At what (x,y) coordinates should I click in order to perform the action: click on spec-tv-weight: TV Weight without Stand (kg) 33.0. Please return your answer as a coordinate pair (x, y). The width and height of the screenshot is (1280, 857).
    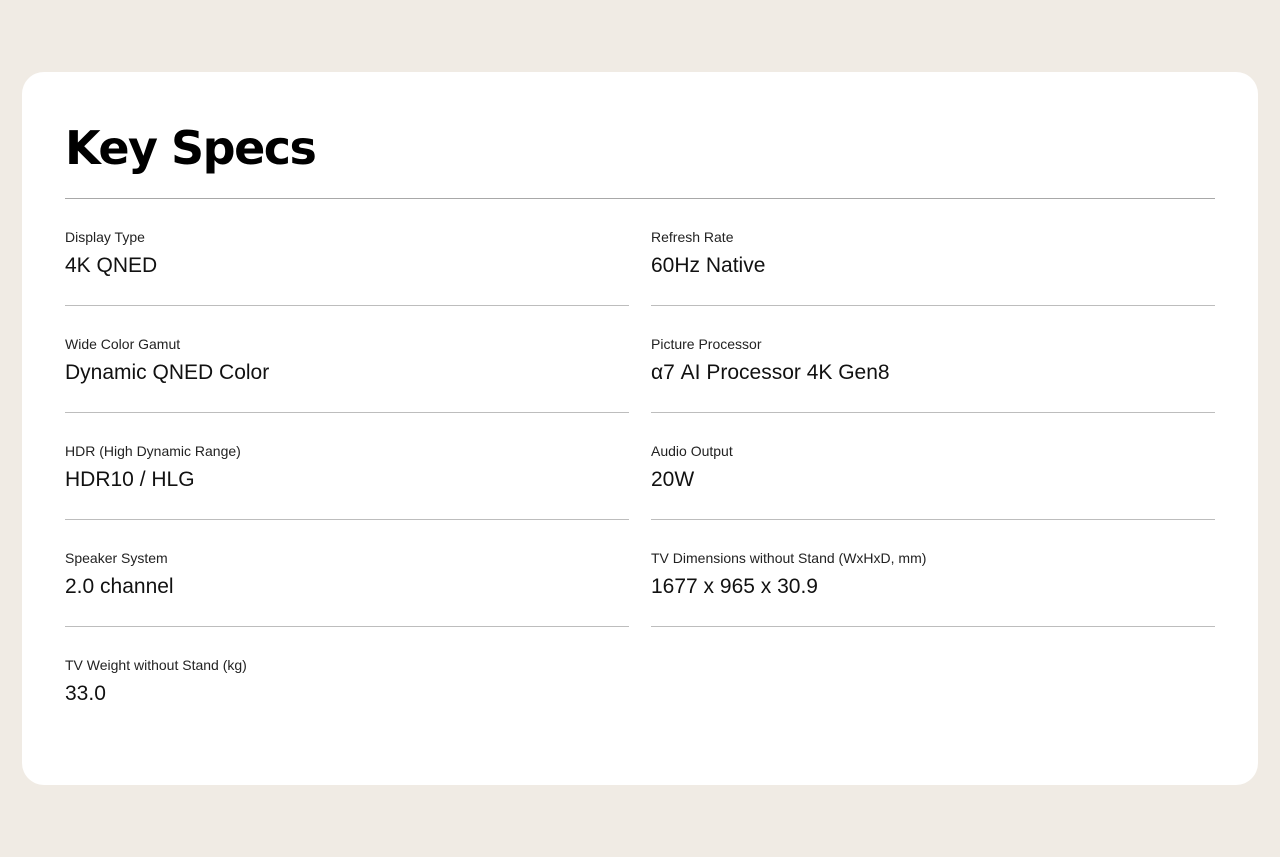
    Looking at the image, I should click on (347, 680).